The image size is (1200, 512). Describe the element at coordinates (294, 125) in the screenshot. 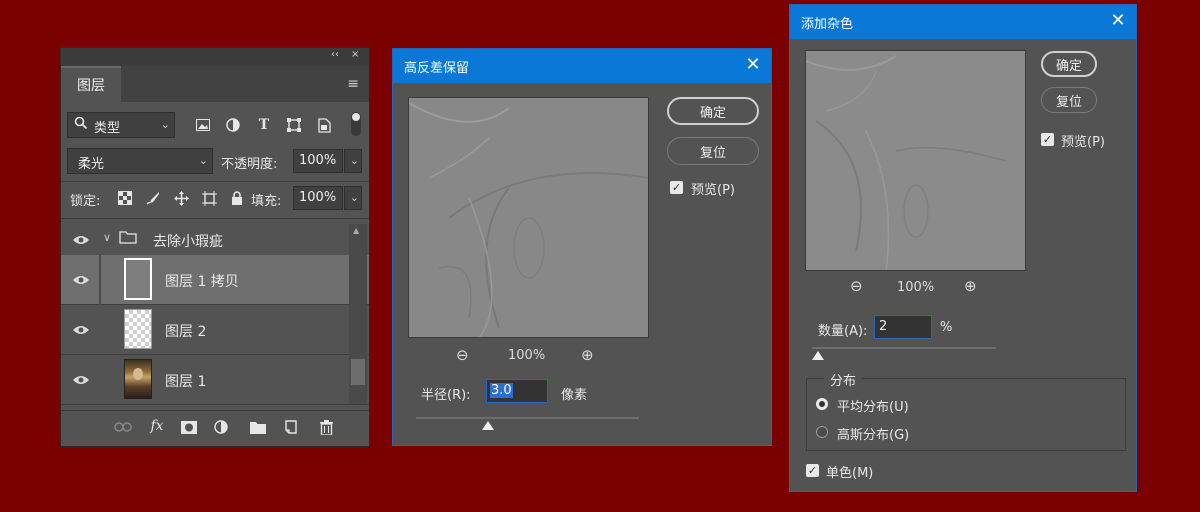

I see `shape-filter-icon` at that location.